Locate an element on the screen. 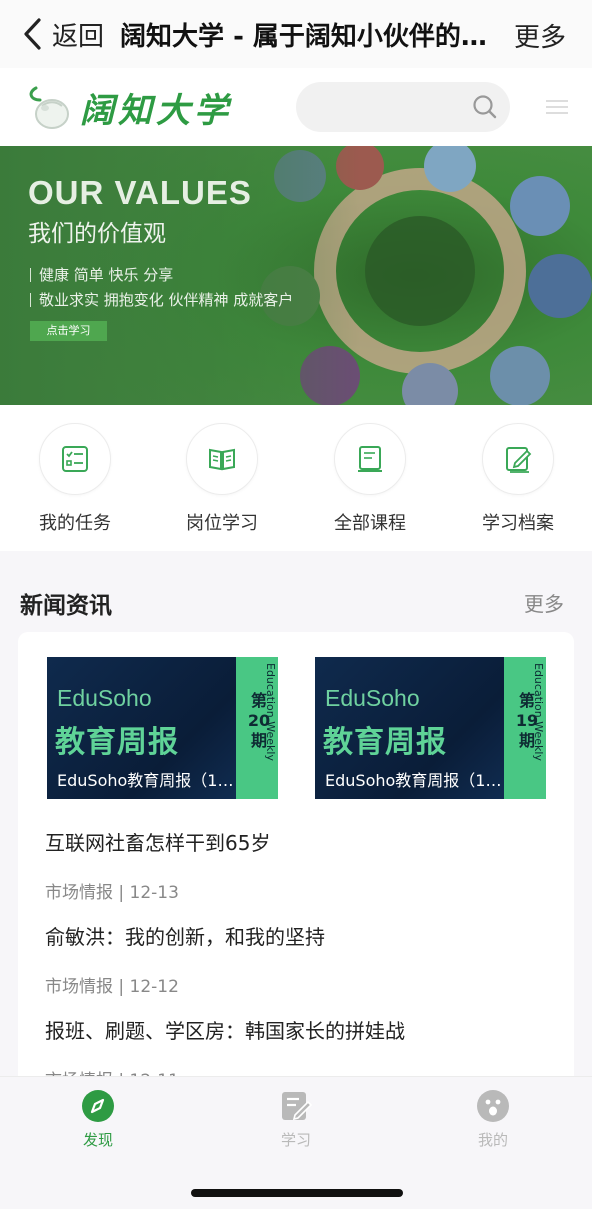 The image size is (592, 1209). mouse-logo-icon is located at coordinates (49, 107).